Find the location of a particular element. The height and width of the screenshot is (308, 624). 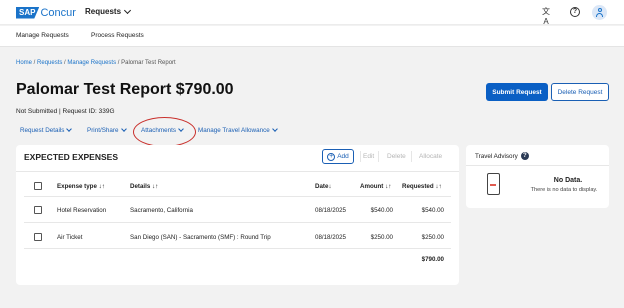

report-status-line: Not Submitted | Request ID: 339G is located at coordinates (65, 111).